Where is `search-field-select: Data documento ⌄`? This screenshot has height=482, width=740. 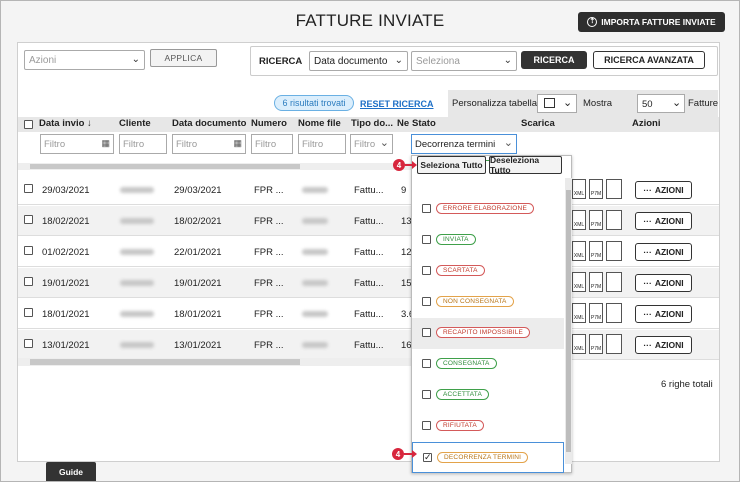
search-field-select: Data documento ⌄ is located at coordinates (358, 61).